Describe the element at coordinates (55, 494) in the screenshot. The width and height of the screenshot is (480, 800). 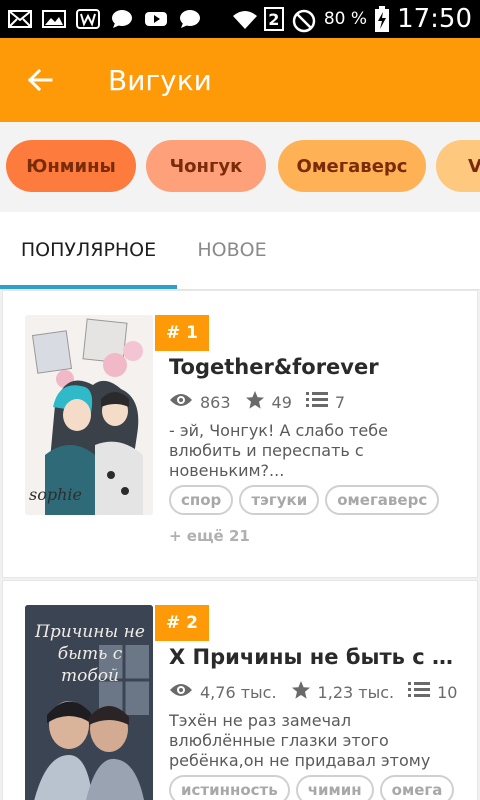
I see `cover-signature: sophie` at that location.